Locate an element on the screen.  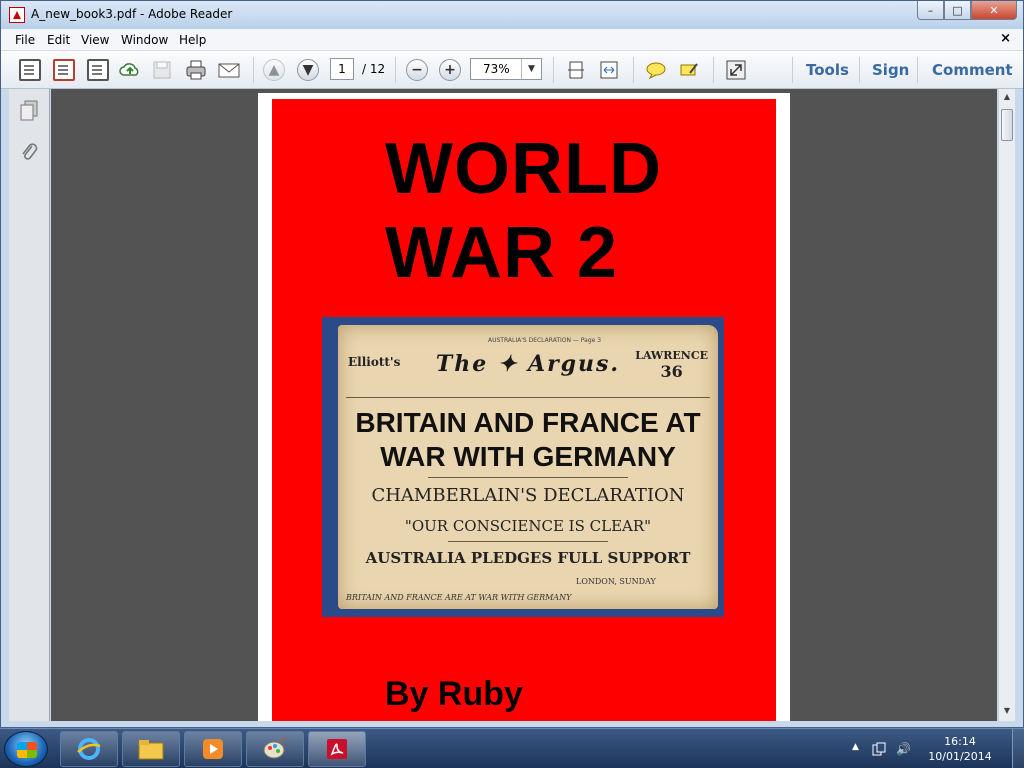
sign-pane-button: Sign is located at coordinates (890, 70).